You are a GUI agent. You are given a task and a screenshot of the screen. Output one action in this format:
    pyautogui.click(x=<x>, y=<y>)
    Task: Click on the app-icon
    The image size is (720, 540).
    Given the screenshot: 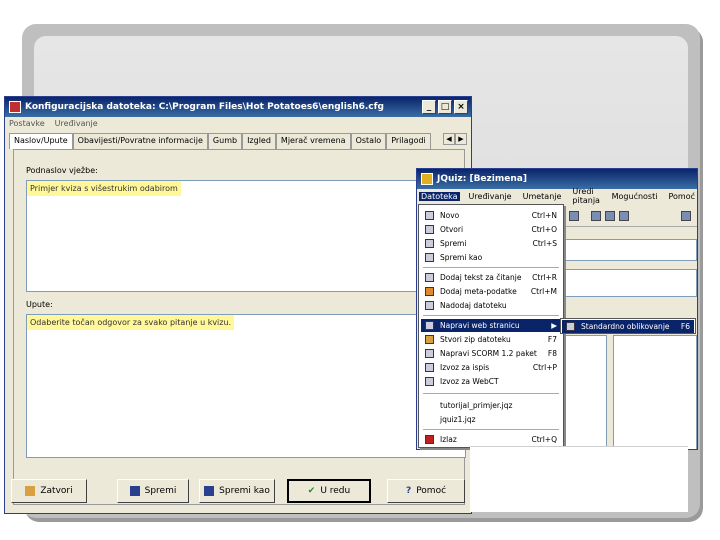 What is the action you would take?
    pyautogui.click(x=15, y=107)
    